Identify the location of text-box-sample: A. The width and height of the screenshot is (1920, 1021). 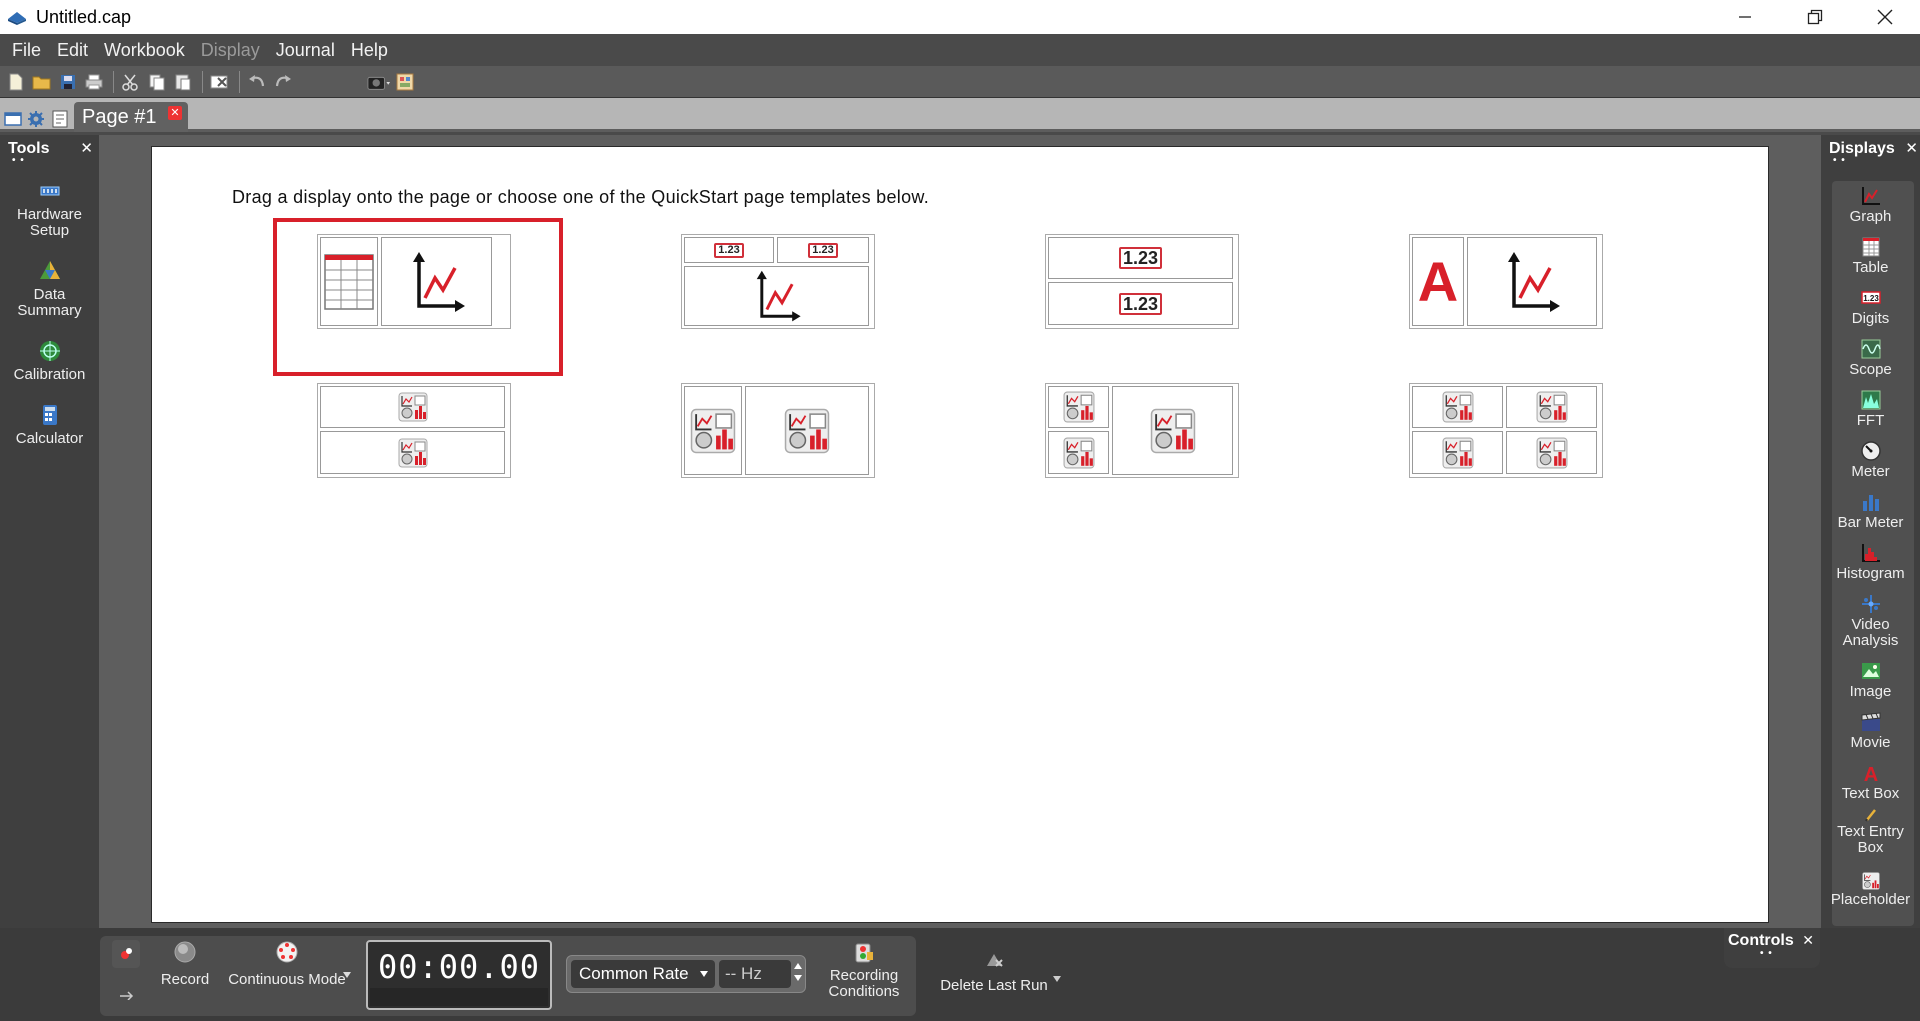
(1438, 281).